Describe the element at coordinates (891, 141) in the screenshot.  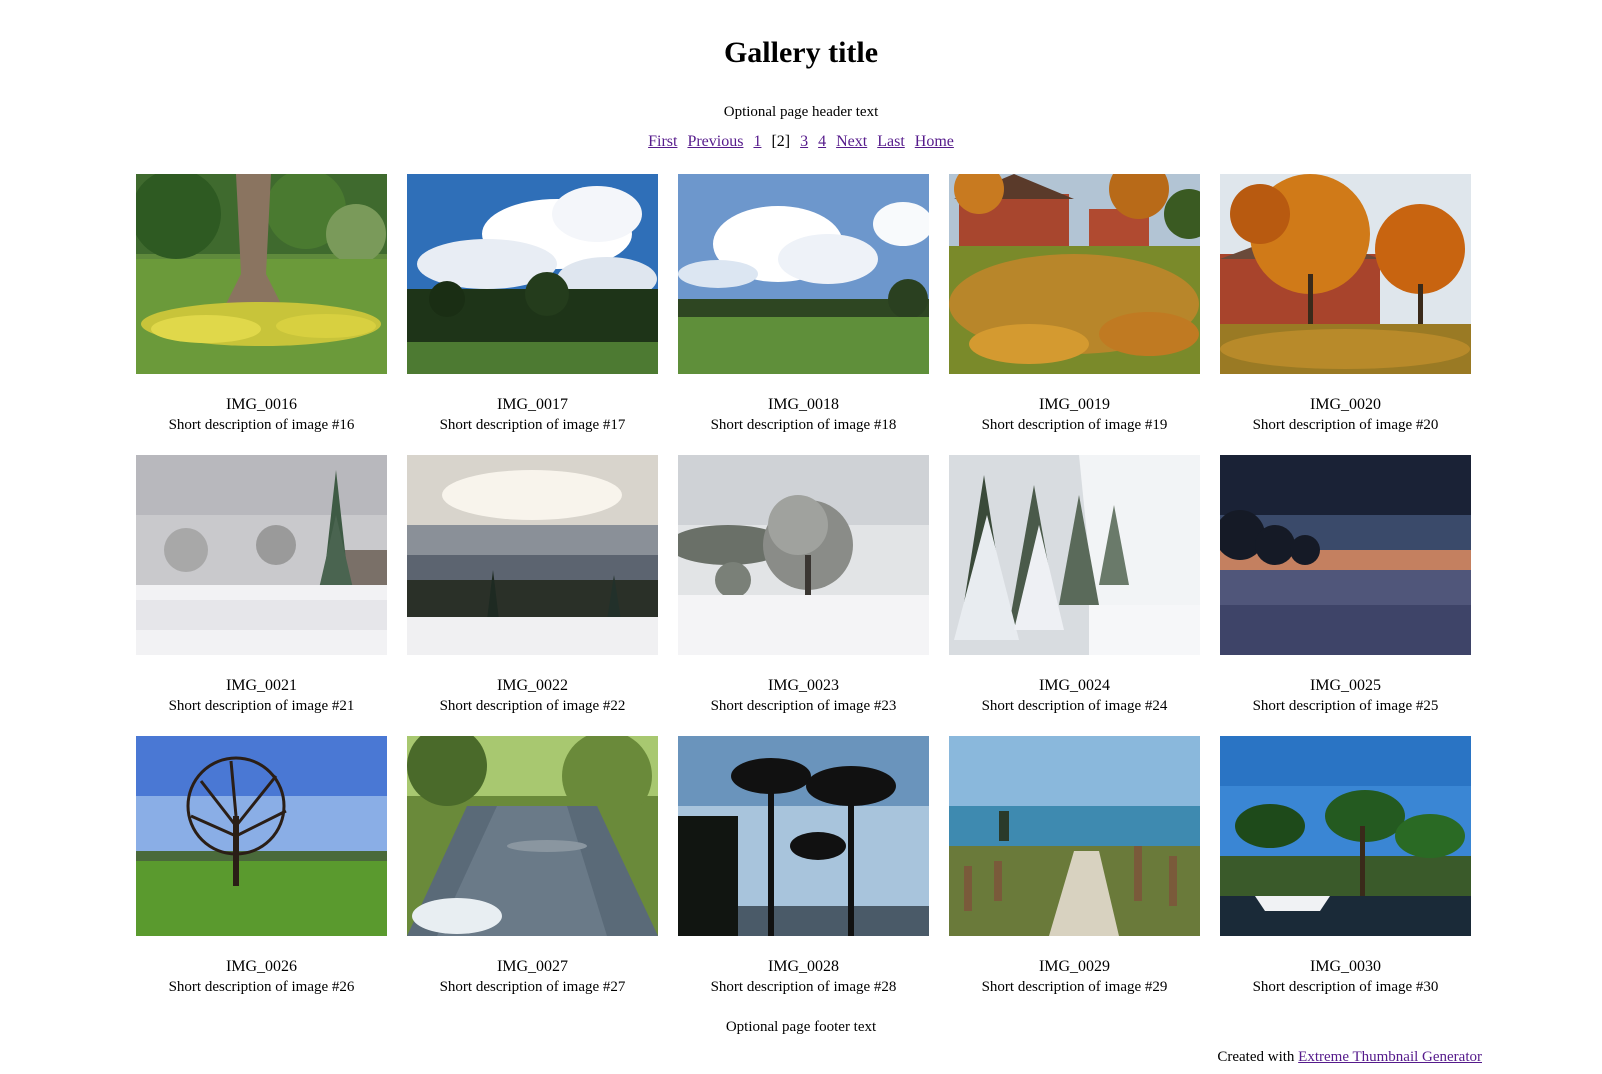
I see `pager-last-link: Last` at that location.